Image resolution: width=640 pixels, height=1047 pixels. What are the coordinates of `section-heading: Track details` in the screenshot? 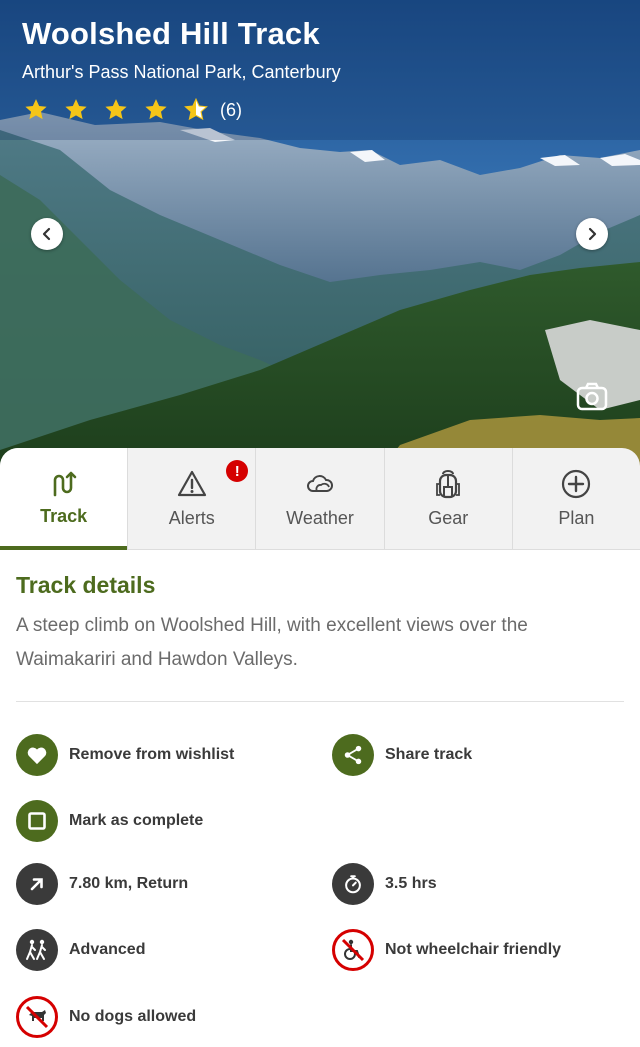 It's located at (86, 585).